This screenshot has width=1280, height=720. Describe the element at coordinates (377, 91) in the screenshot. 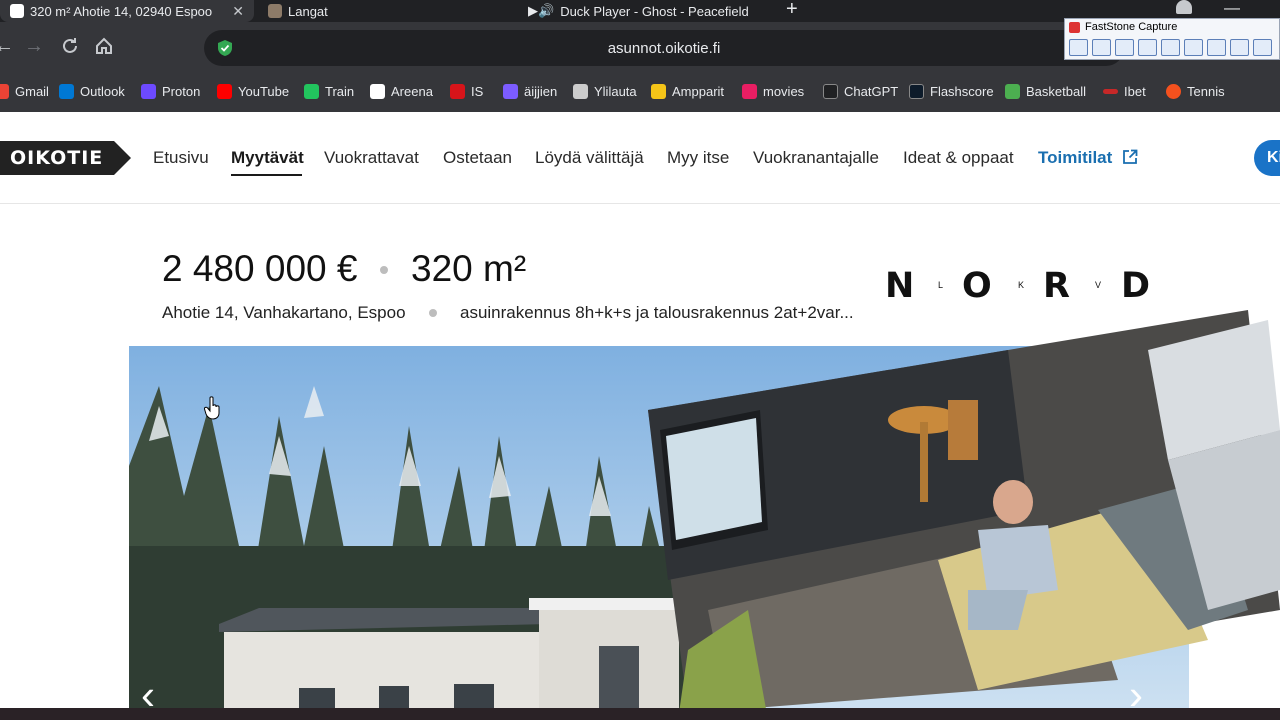

I see `areena-icon` at that location.